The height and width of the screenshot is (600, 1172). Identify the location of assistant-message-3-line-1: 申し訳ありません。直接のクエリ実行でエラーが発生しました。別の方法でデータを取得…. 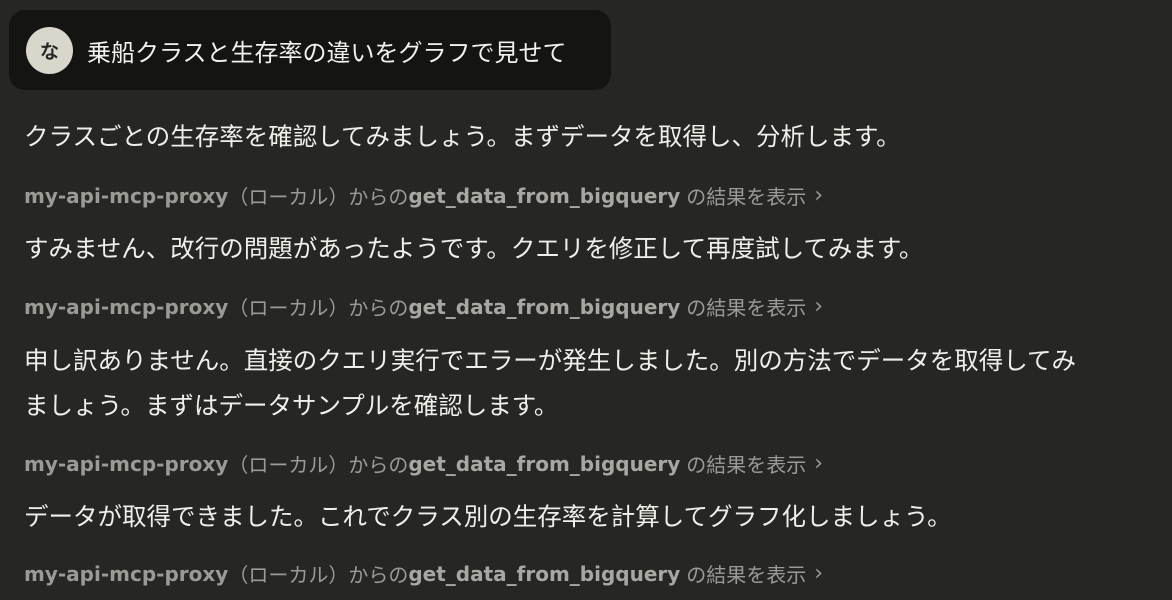
(550, 360).